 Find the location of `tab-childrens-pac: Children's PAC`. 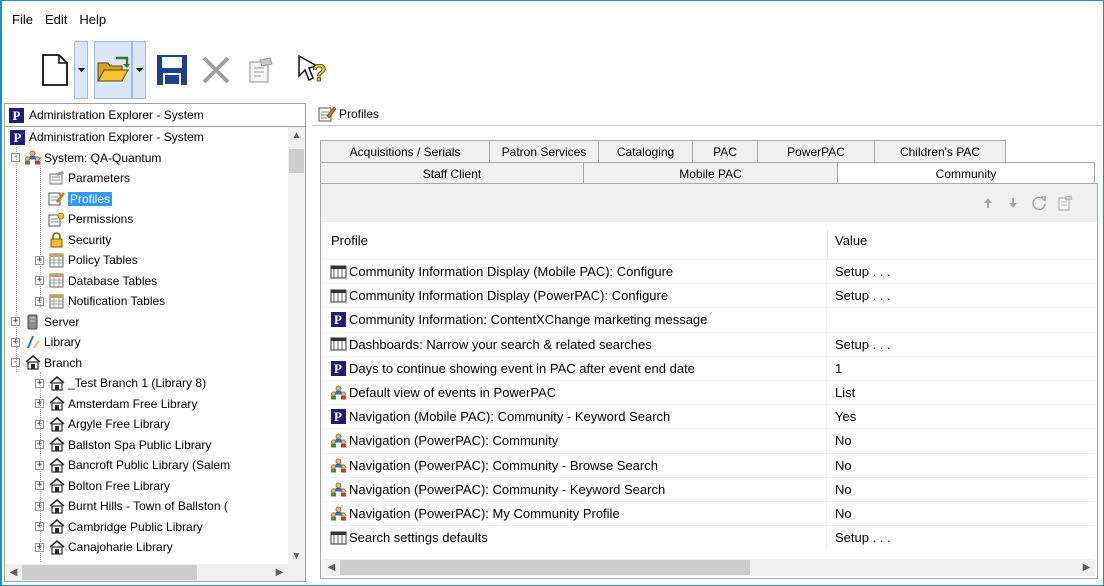

tab-childrens-pac: Children's PAC is located at coordinates (940, 151).